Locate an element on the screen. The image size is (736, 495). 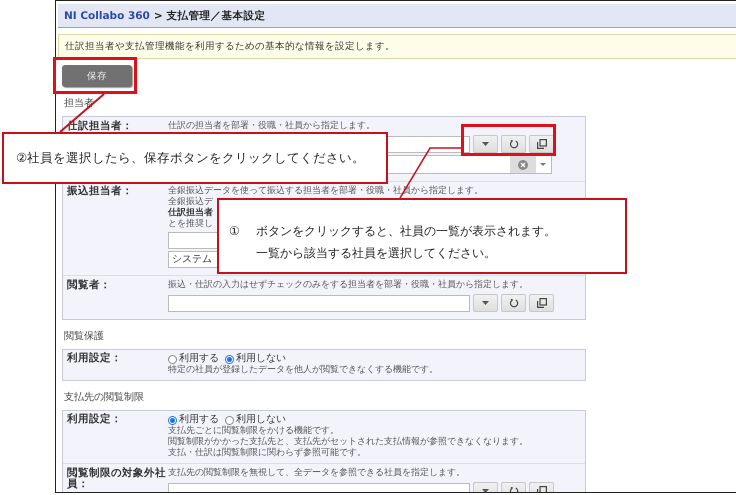
app-link: NI Collabo 360 is located at coordinates (107, 16).